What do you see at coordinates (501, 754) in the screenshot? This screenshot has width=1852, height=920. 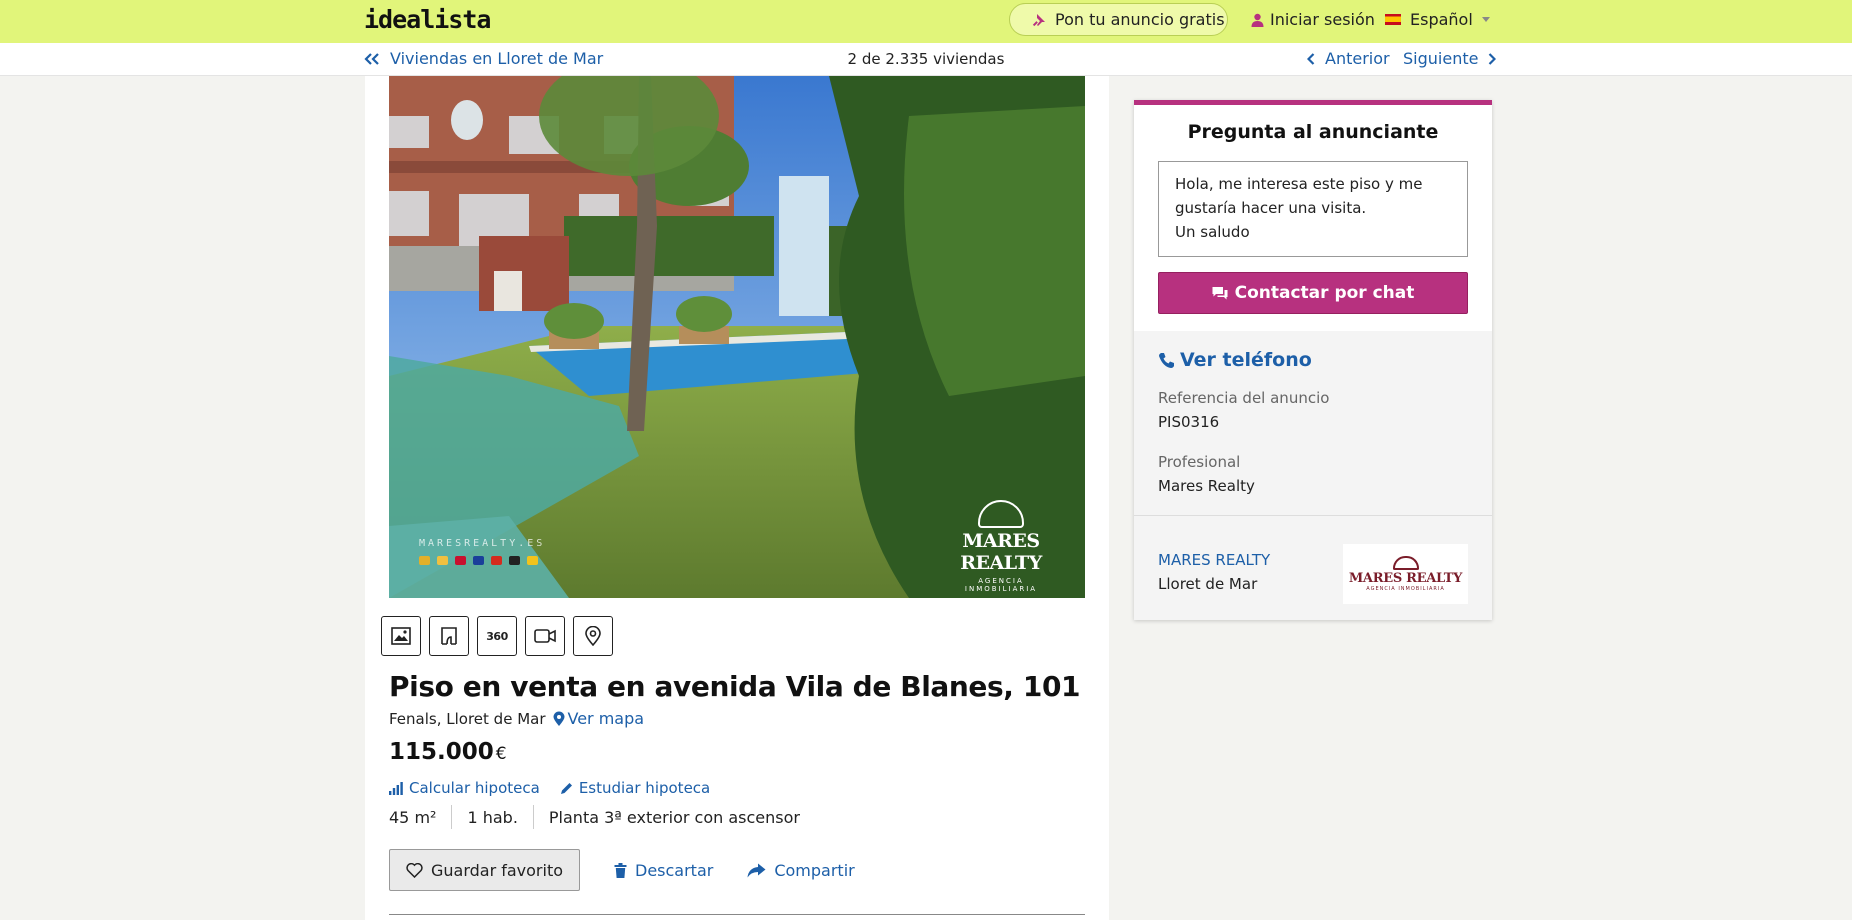 I see `price-currency: €` at bounding box center [501, 754].